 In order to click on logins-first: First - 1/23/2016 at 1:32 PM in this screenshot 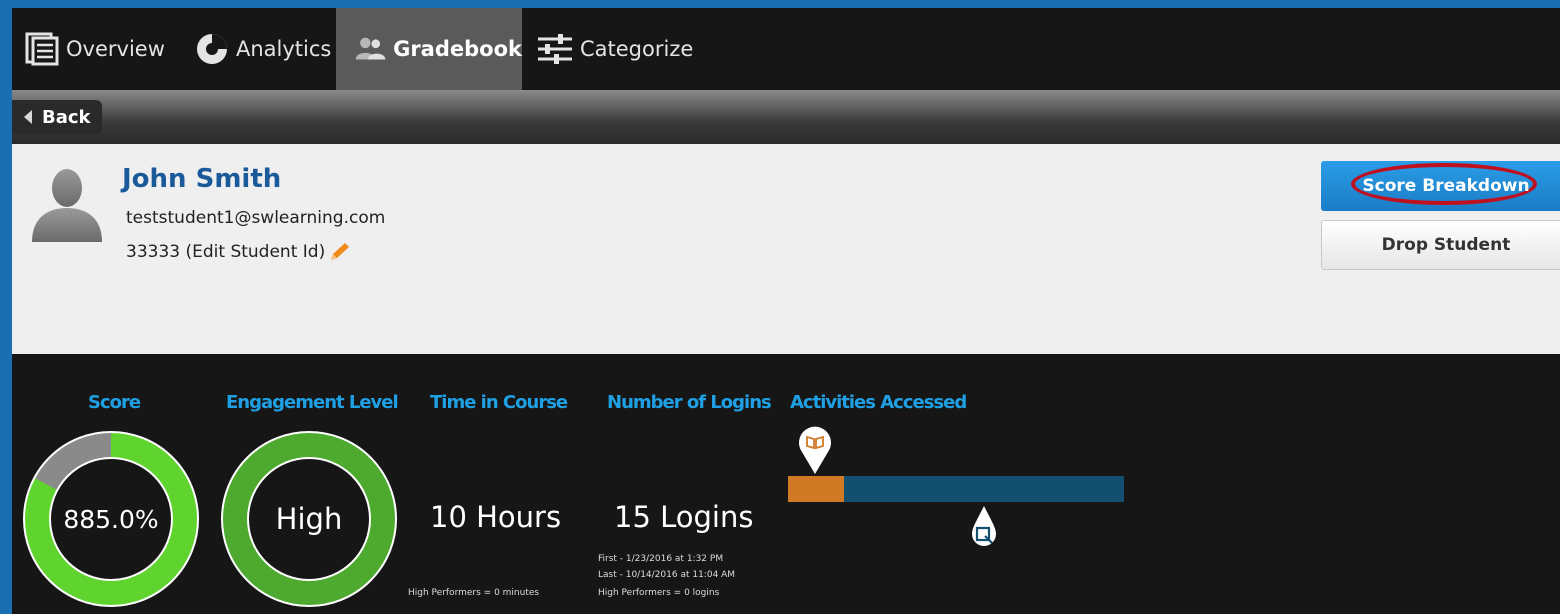, I will do `click(661, 559)`.